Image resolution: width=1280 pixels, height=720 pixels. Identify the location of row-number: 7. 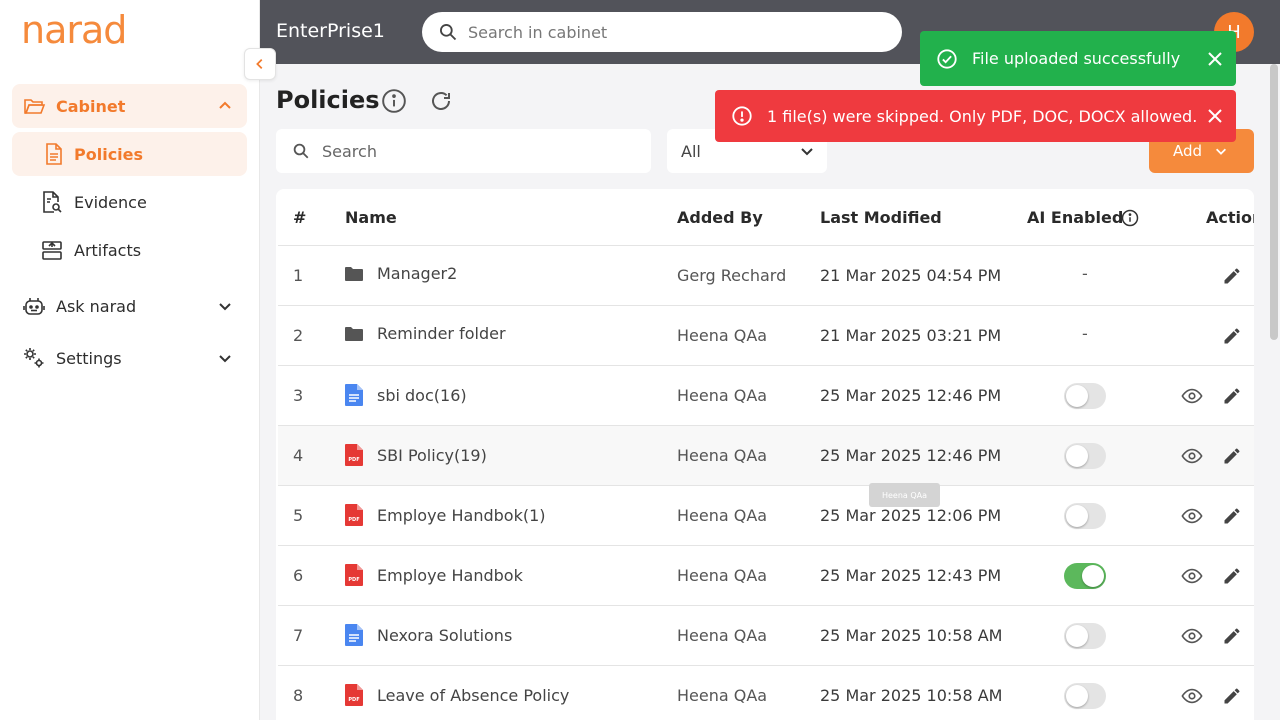
(298, 635).